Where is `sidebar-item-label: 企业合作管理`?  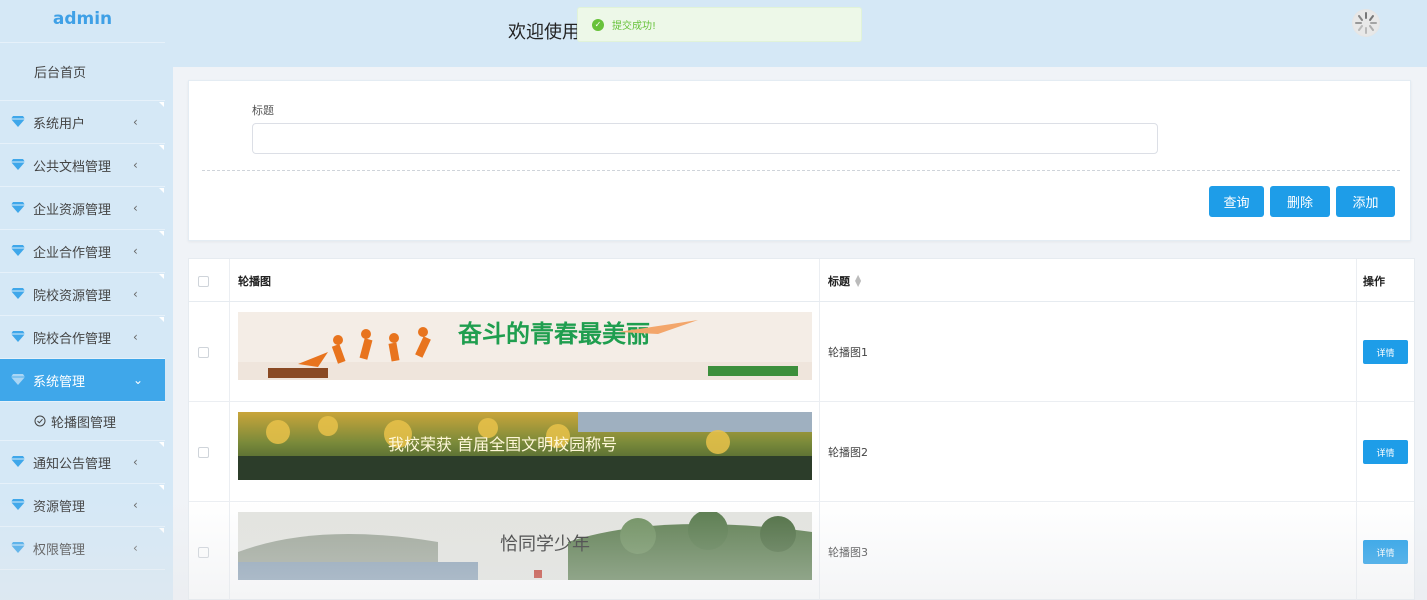 sidebar-item-label: 企业合作管理 is located at coordinates (72, 253).